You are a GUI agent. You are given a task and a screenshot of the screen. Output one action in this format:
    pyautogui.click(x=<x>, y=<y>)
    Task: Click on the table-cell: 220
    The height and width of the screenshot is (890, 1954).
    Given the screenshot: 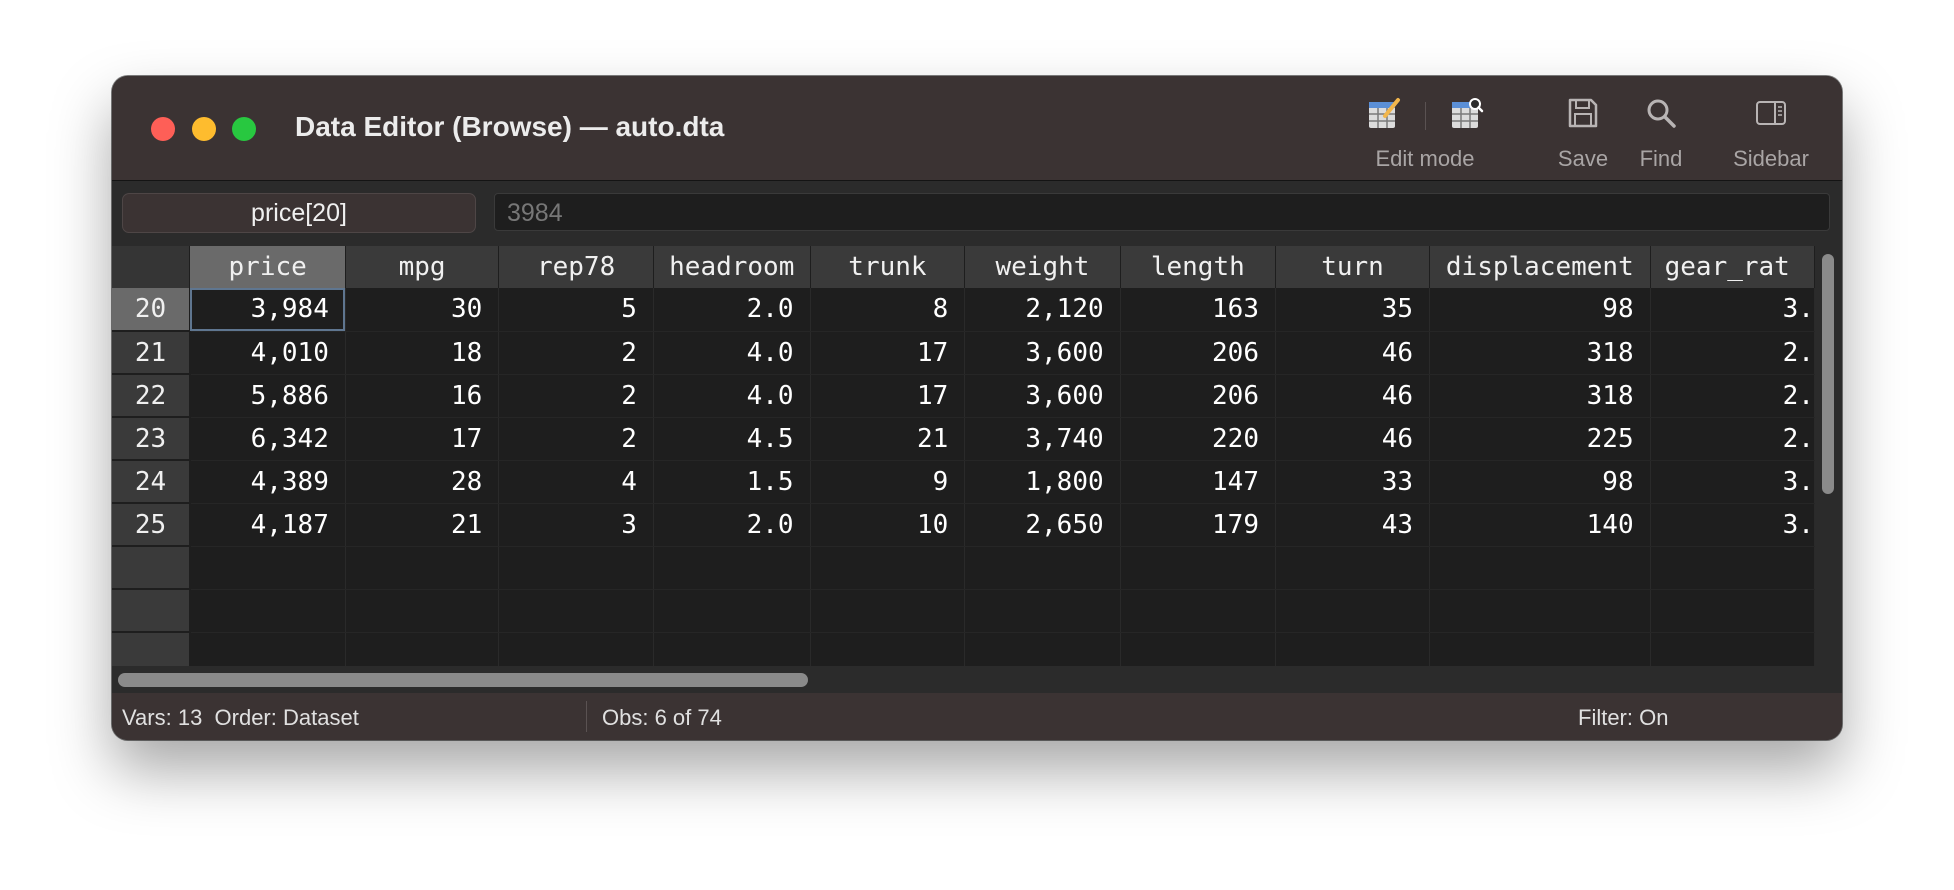 What is the action you would take?
    pyautogui.click(x=1198, y=439)
    